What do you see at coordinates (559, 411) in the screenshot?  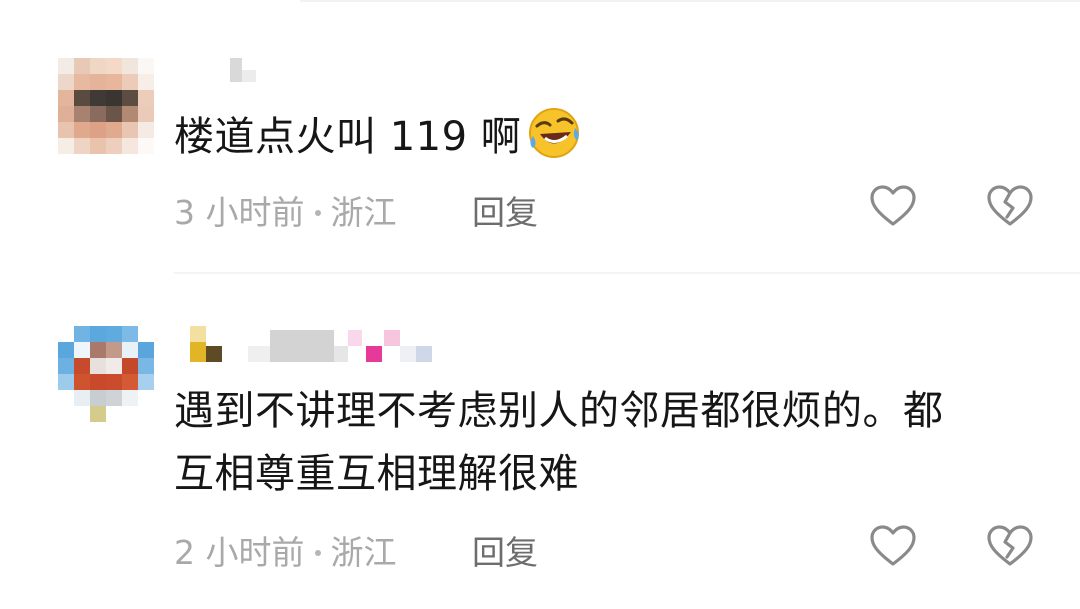 I see `comment-text-line-1: 遇到不讲理不考虑别人的邻居都很烦的。都` at bounding box center [559, 411].